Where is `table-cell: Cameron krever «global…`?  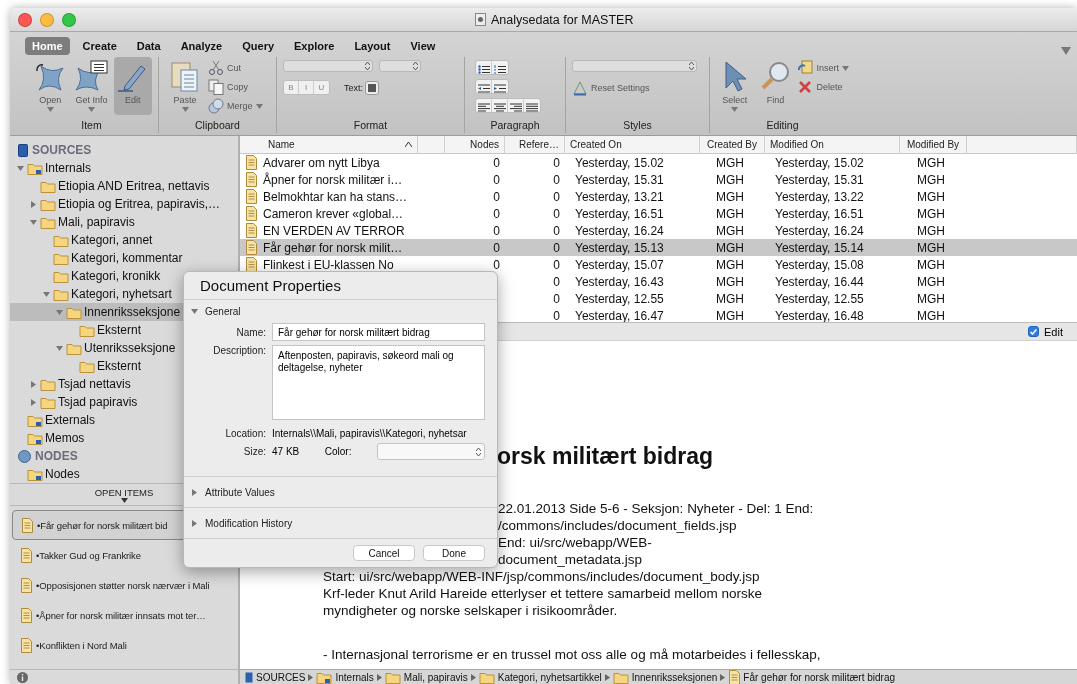 table-cell: Cameron krever «global… is located at coordinates (333, 213).